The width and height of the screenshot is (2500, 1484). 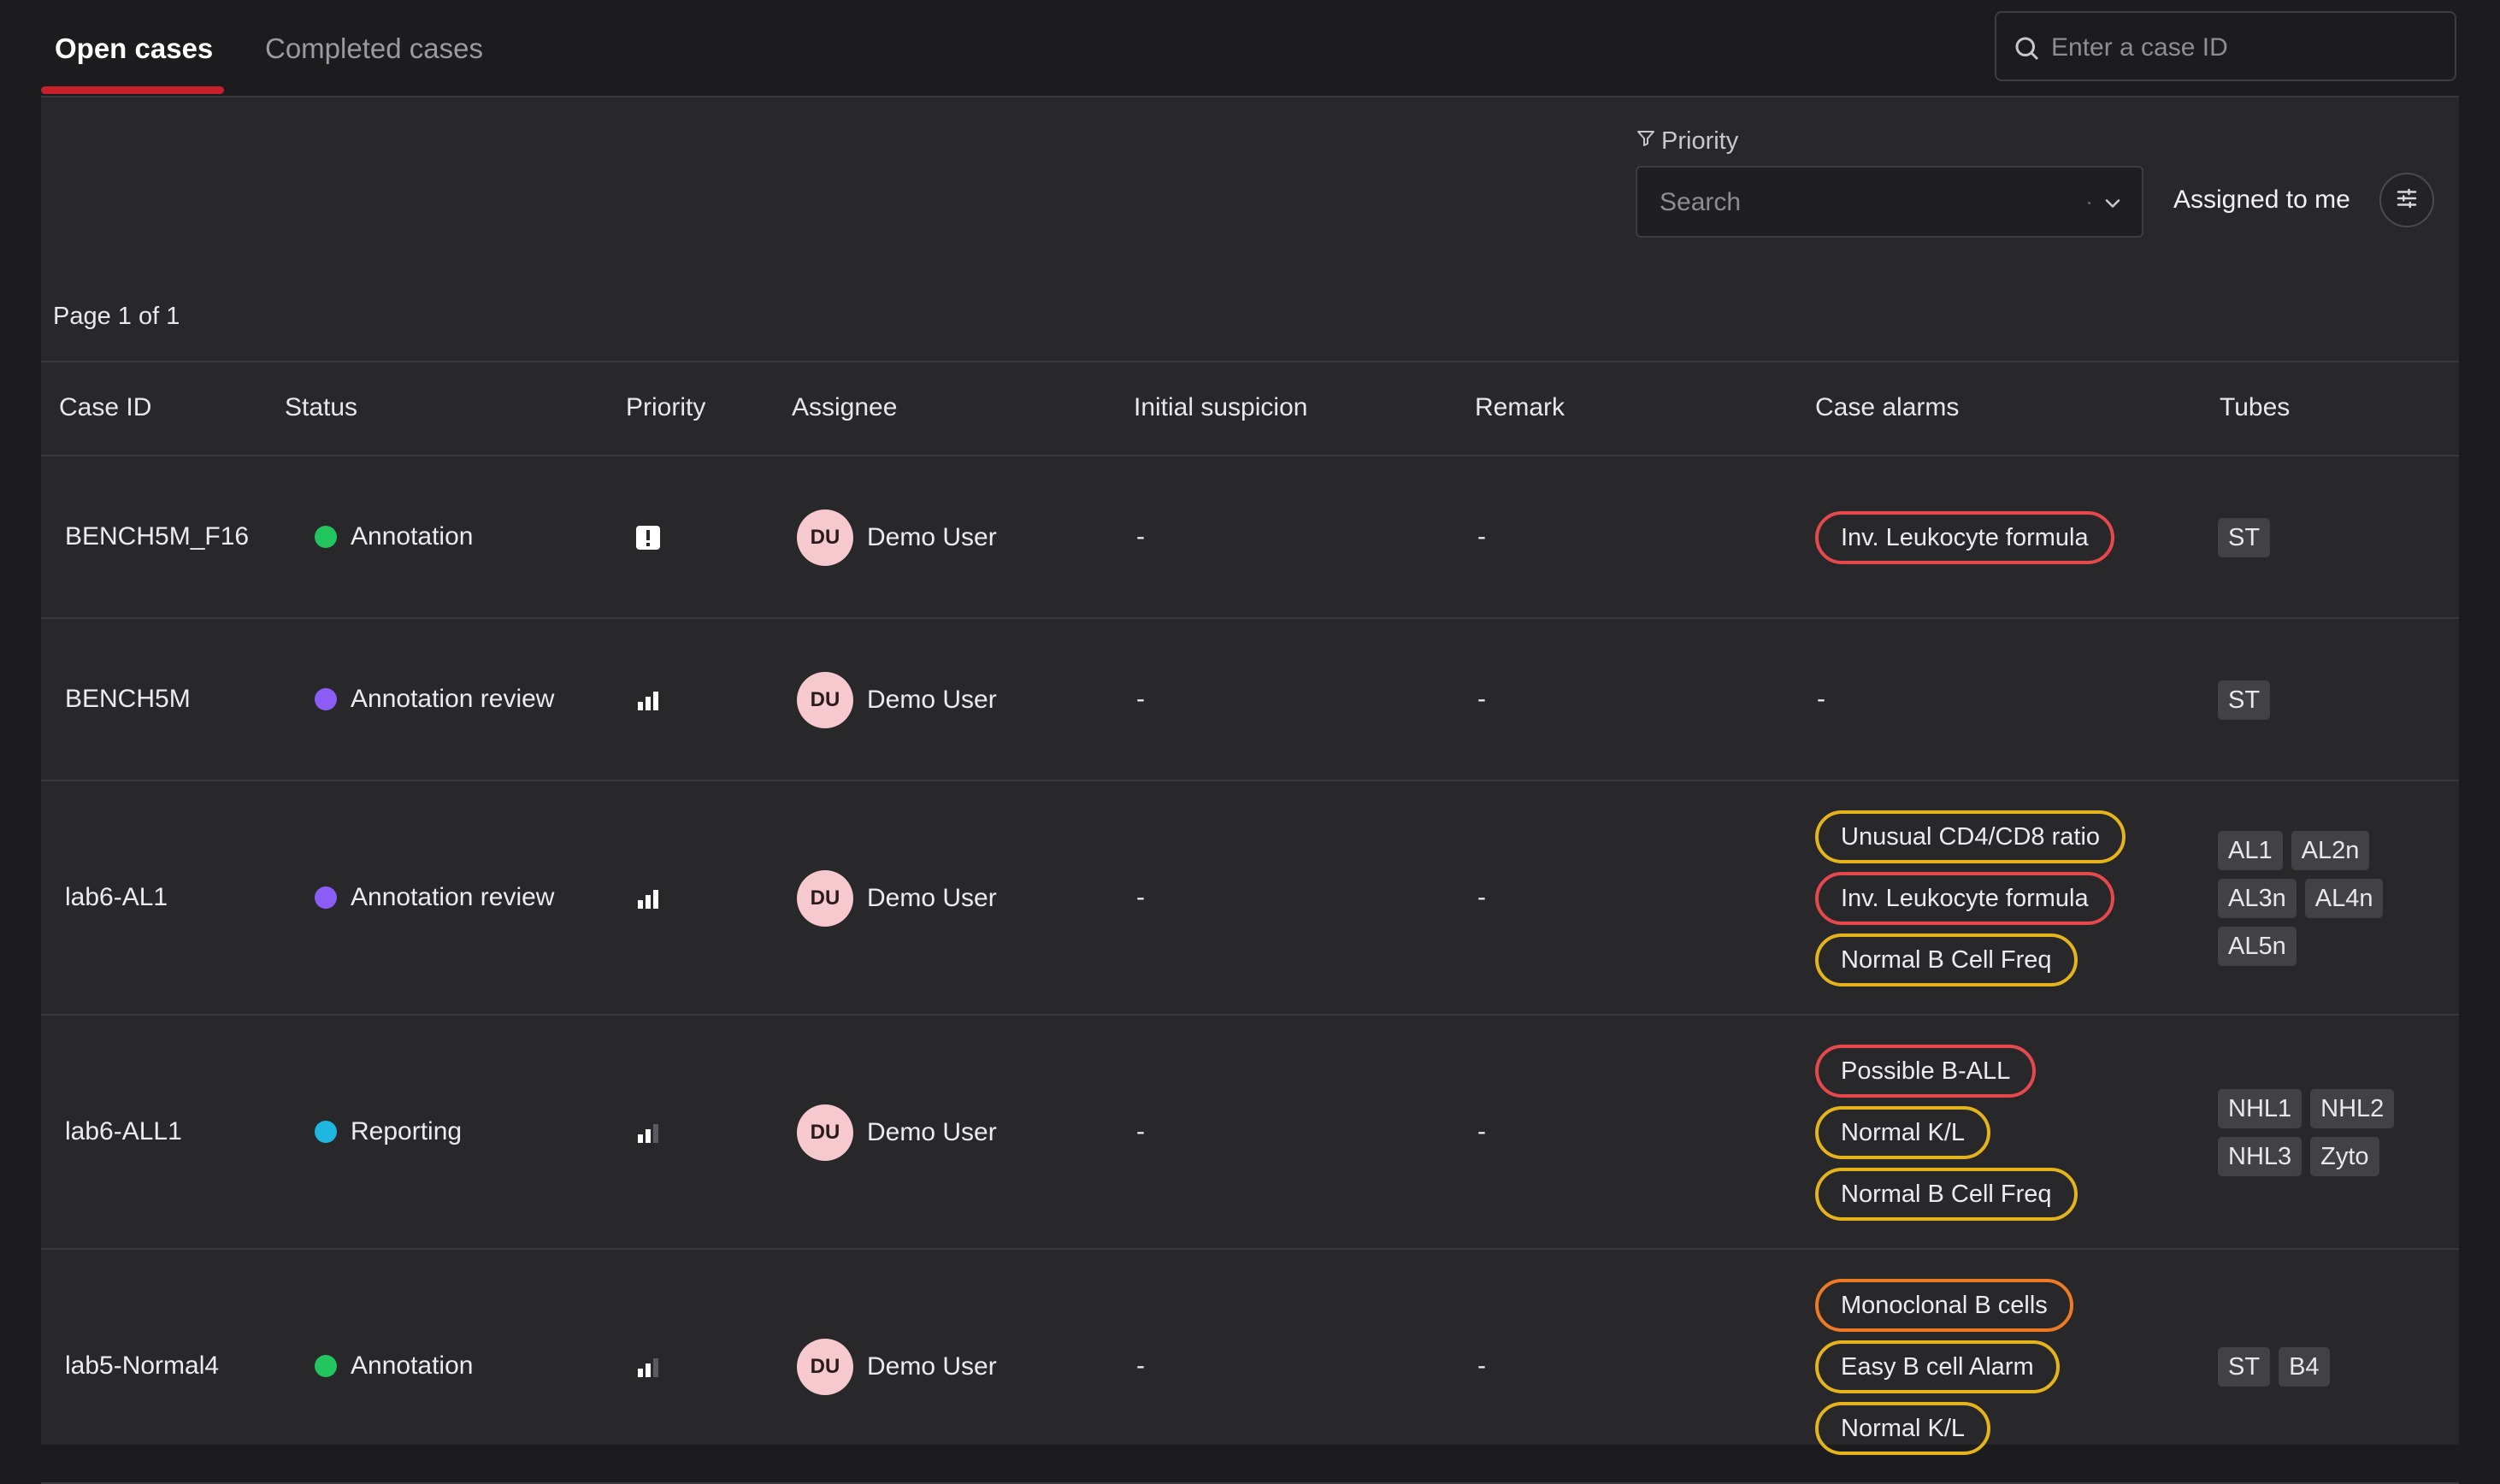 I want to click on tube-tag: AL1, so click(x=2250, y=850).